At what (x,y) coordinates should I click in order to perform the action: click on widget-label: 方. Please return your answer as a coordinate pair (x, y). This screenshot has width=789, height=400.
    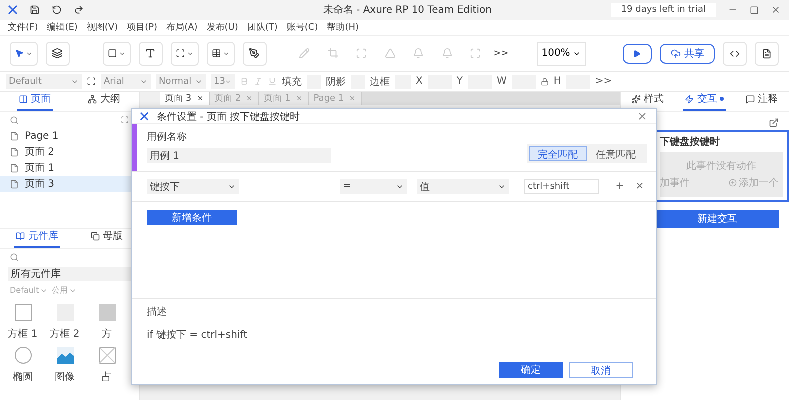
    Looking at the image, I should click on (107, 334).